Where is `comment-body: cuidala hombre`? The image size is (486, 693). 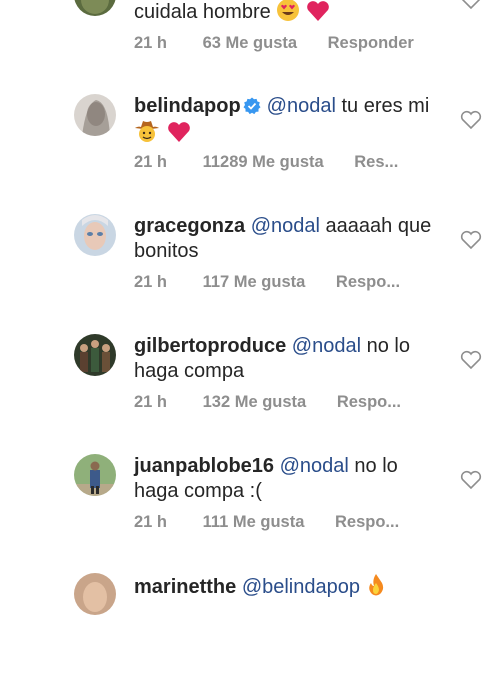 comment-body: cuidala hombre is located at coordinates (202, 12).